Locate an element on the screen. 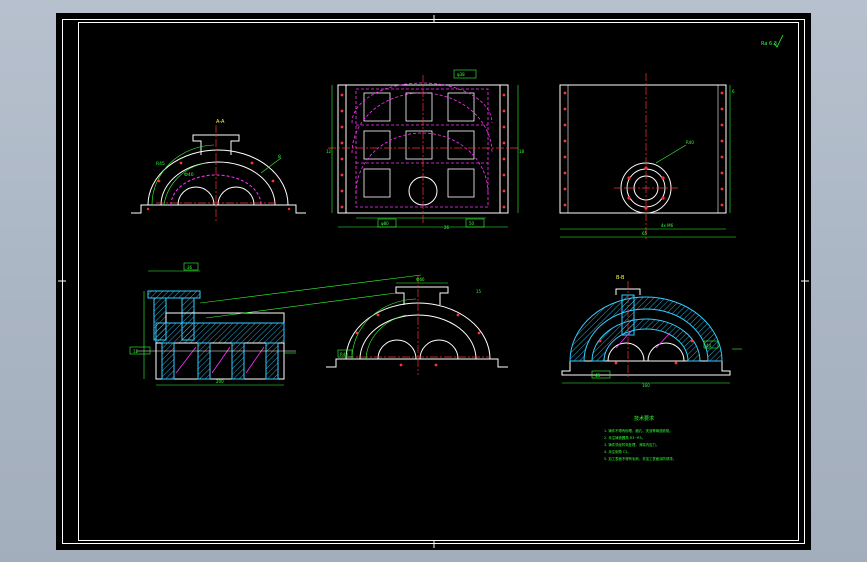  view-side-flange: R40 4x M6 65 6 is located at coordinates (647, 157).